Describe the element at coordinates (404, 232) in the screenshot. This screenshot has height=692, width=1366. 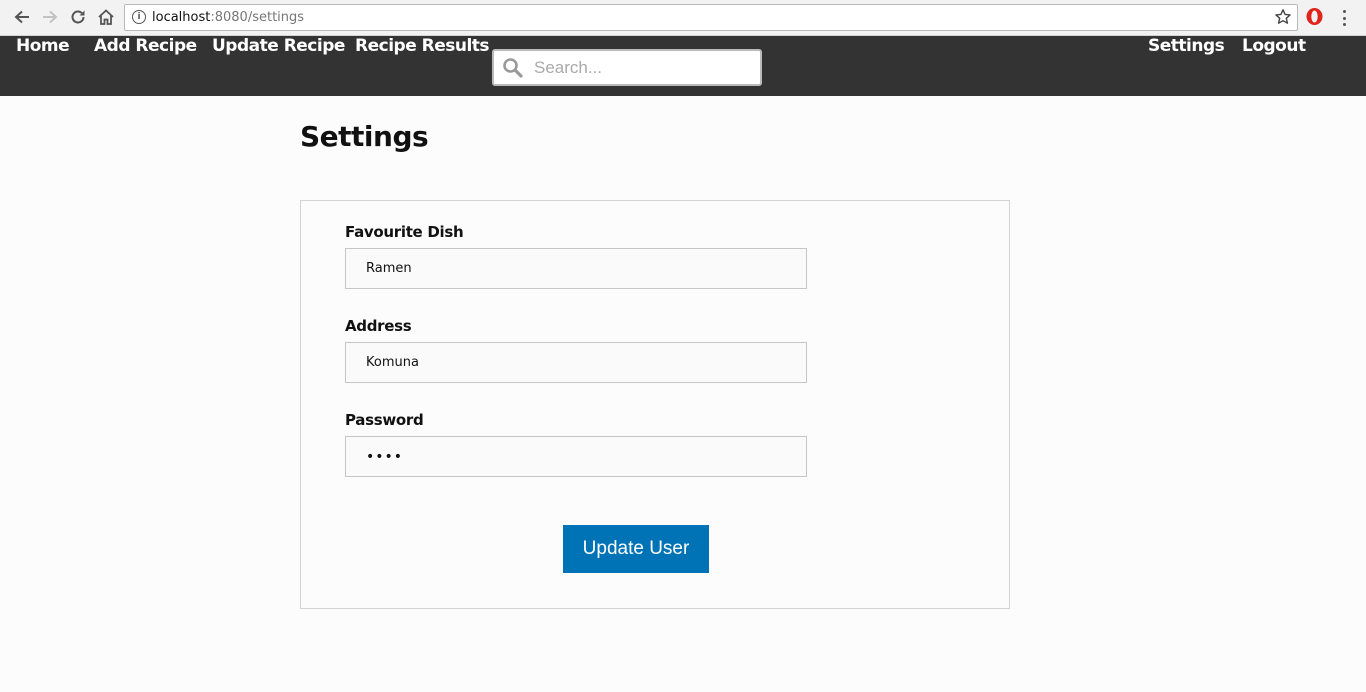
I see `favourite-dish-label: Favourite Dish` at that location.